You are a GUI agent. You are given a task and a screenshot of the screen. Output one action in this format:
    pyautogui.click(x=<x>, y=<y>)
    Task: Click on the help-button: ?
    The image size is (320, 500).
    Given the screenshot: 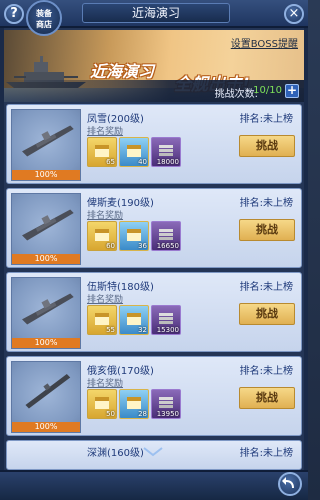 What is the action you would take?
    pyautogui.click(x=14, y=14)
    